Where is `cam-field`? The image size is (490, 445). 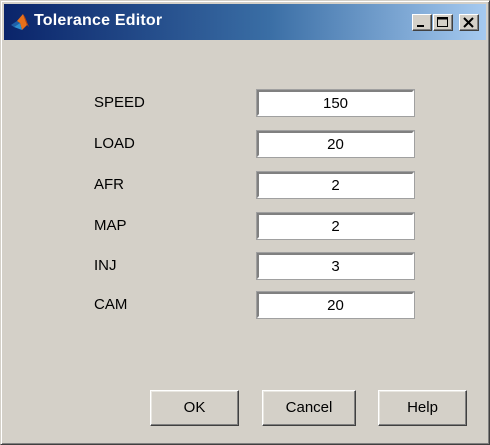
cam-field is located at coordinates (335, 305).